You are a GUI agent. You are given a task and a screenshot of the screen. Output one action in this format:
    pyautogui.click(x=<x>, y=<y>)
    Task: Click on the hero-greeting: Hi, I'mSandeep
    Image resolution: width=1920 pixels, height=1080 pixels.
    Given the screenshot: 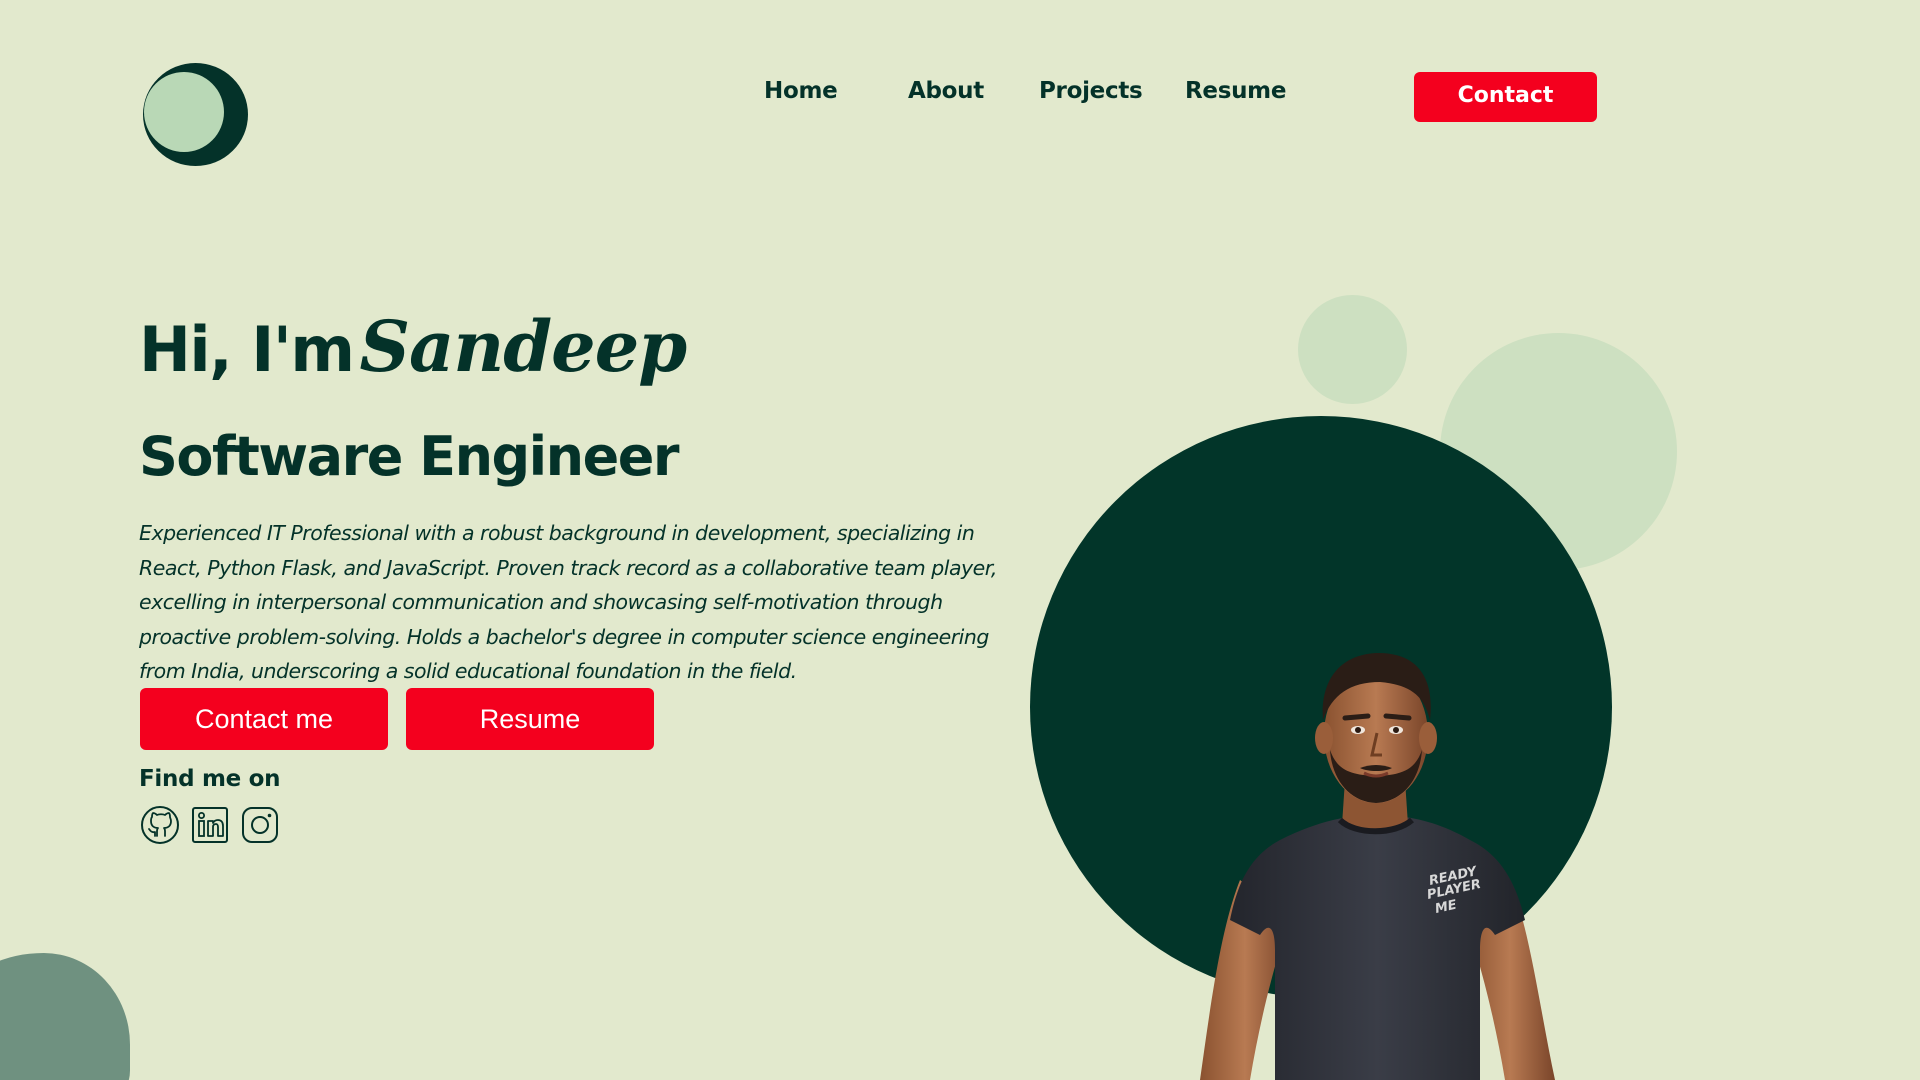 What is the action you would take?
    pyautogui.click(x=413, y=346)
    